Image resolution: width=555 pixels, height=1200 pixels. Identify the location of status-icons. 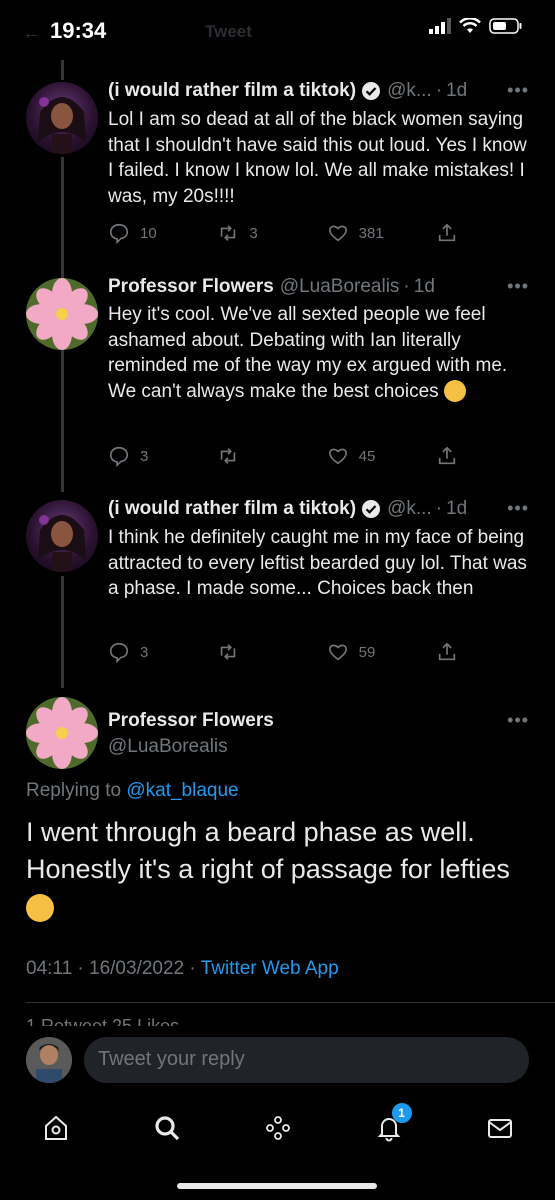
(476, 26).